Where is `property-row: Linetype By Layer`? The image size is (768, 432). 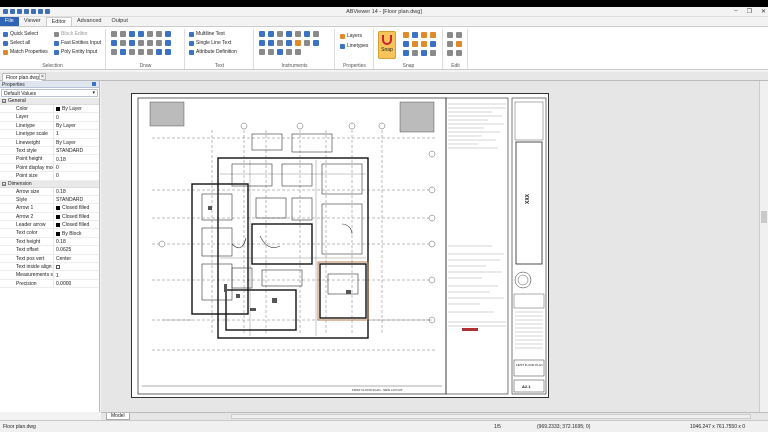
property-row: Linetype By Layer is located at coordinates (49, 126).